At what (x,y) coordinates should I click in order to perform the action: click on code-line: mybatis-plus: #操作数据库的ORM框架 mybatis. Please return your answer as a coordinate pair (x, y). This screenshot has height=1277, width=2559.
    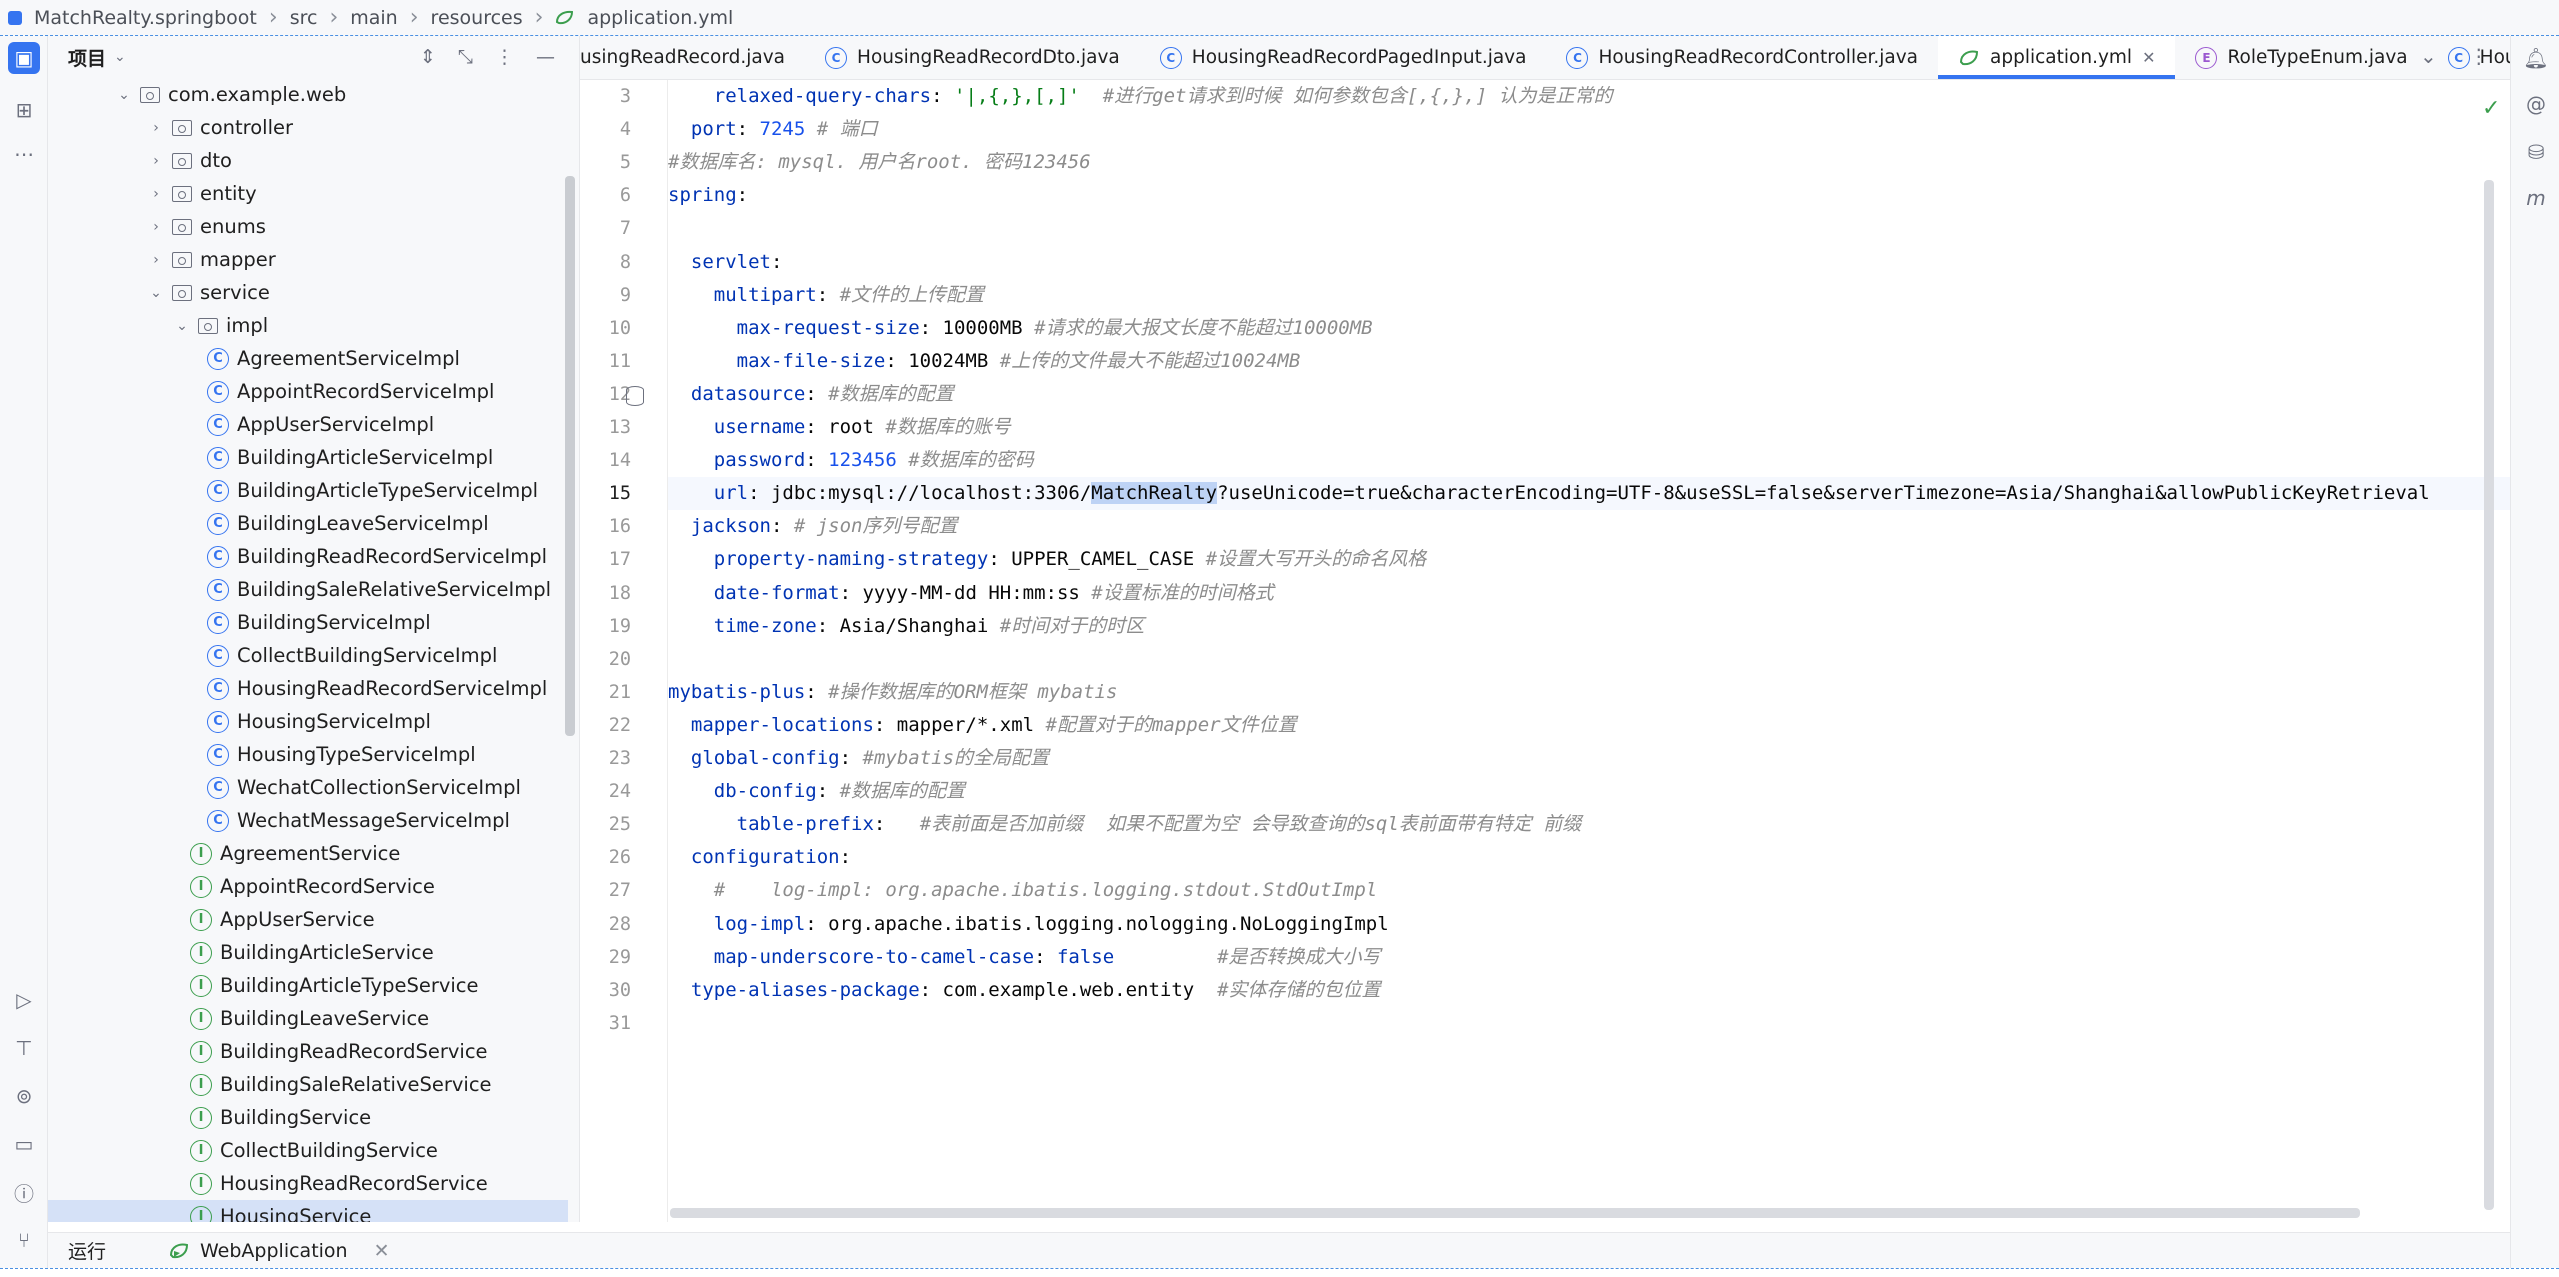
    Looking at the image, I should click on (1589, 692).